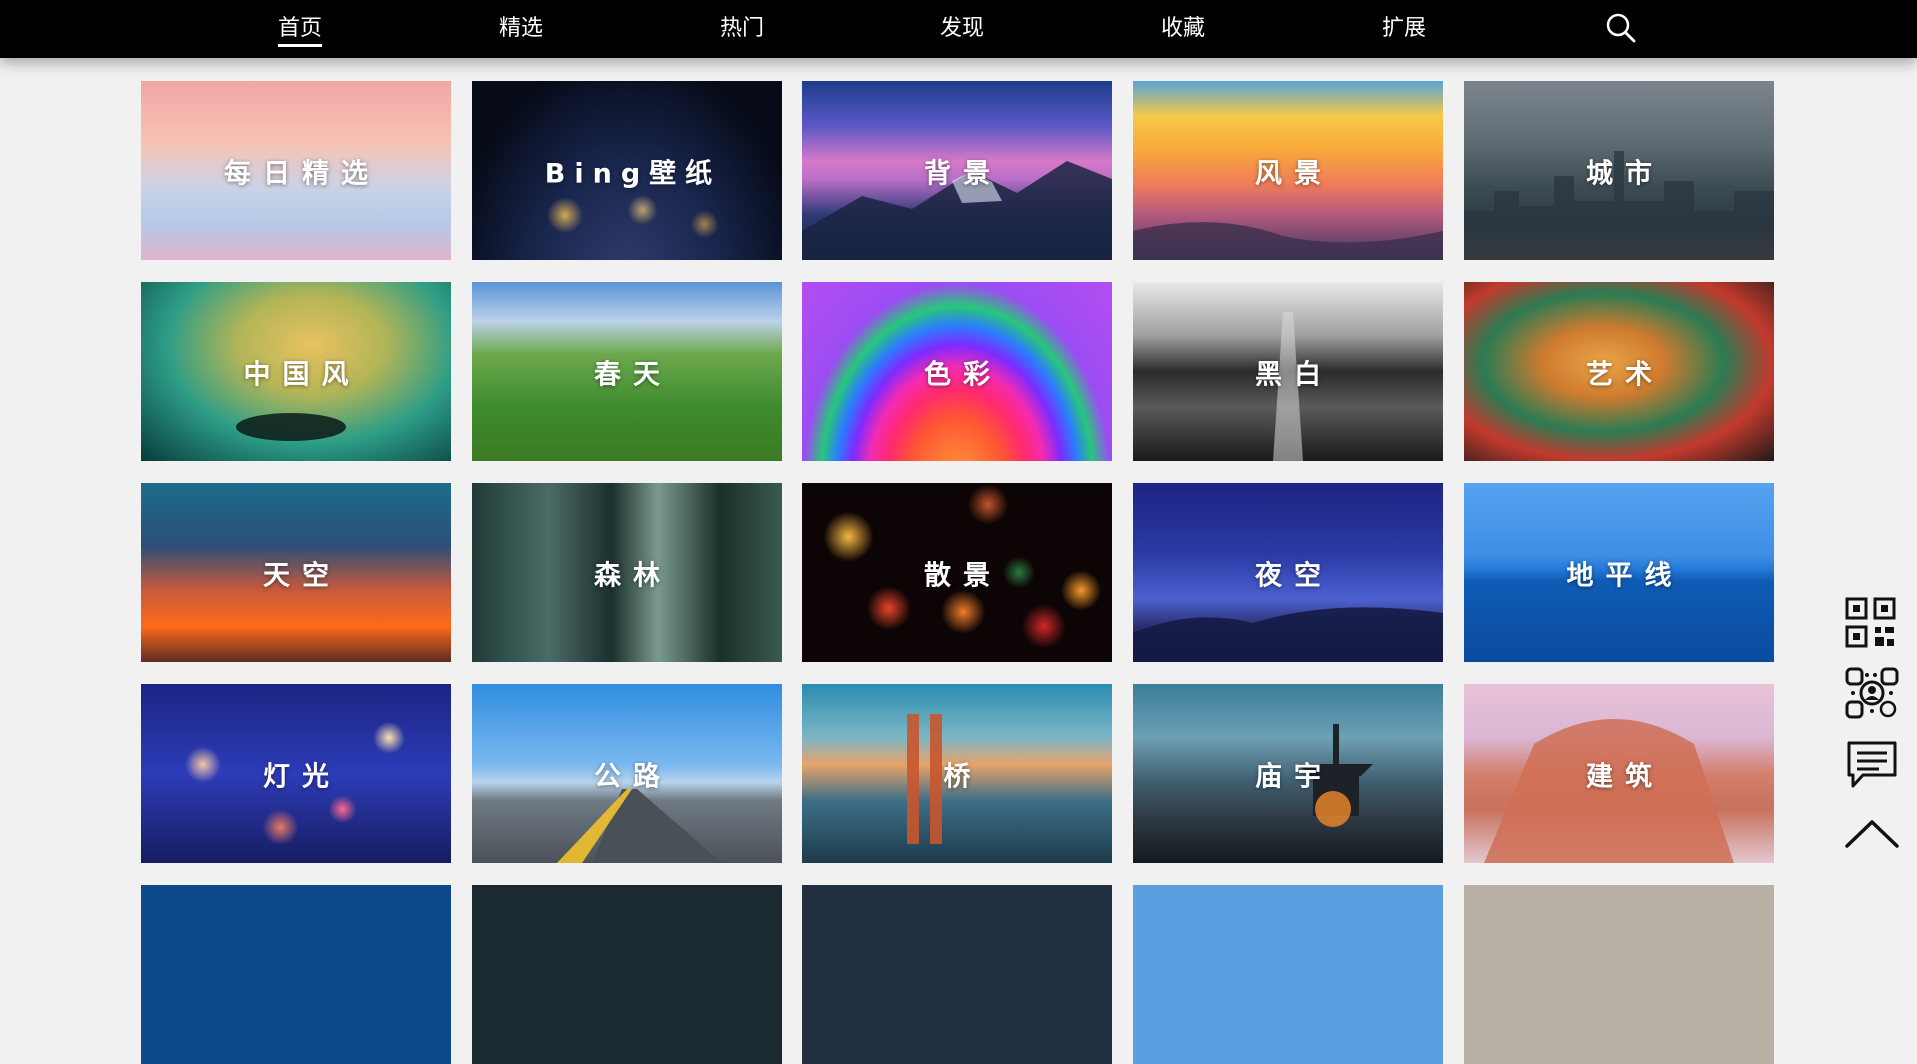 The height and width of the screenshot is (1064, 1917). I want to click on category-tile-label: 艺术, so click(1625, 374).